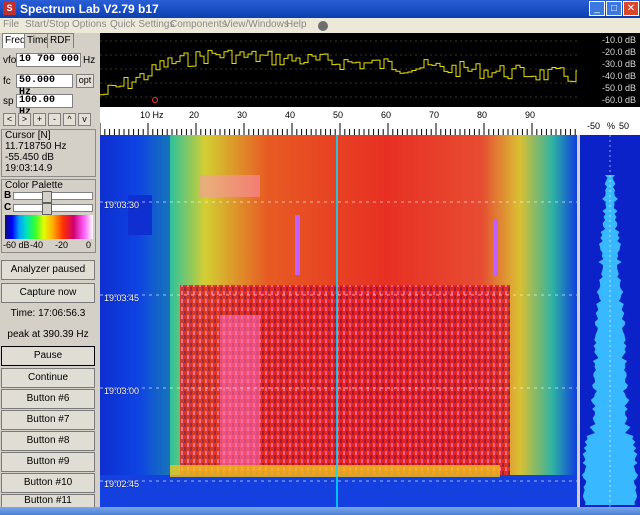 The image size is (640, 515). I want to click on sp-field: 100.00 Hz, so click(44, 106).